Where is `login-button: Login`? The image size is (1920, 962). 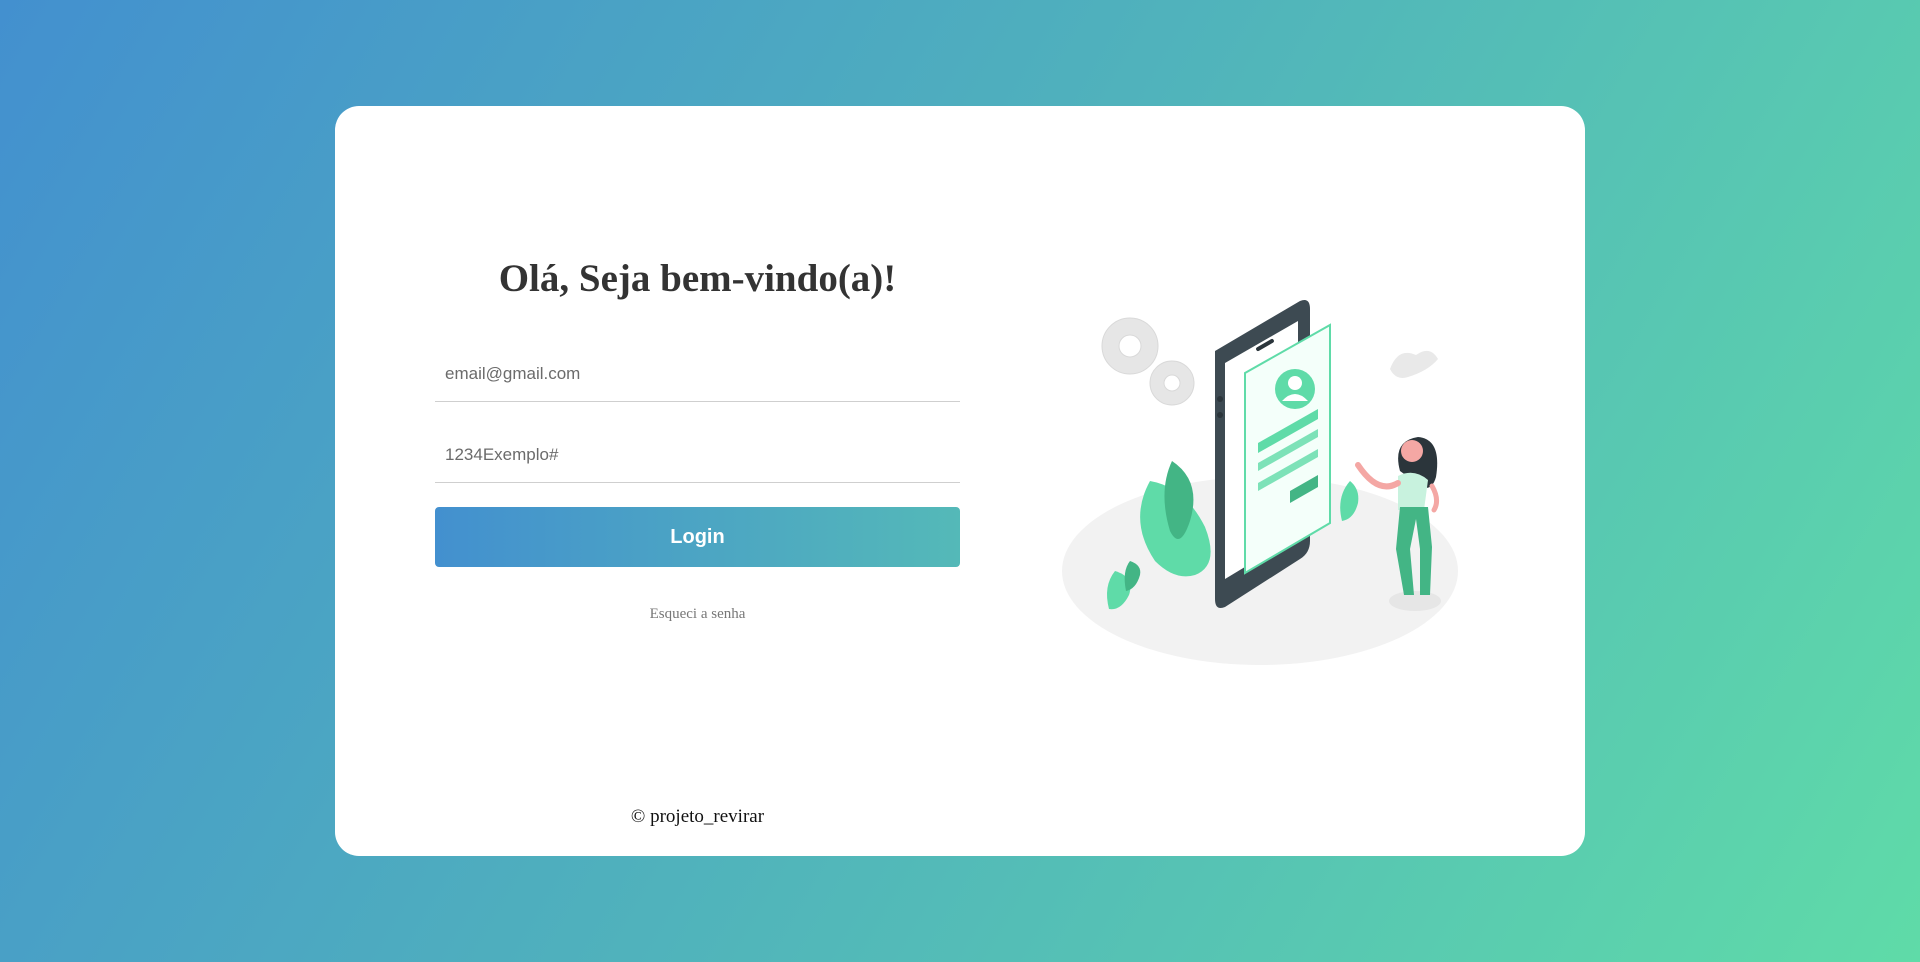 login-button: Login is located at coordinates (697, 537).